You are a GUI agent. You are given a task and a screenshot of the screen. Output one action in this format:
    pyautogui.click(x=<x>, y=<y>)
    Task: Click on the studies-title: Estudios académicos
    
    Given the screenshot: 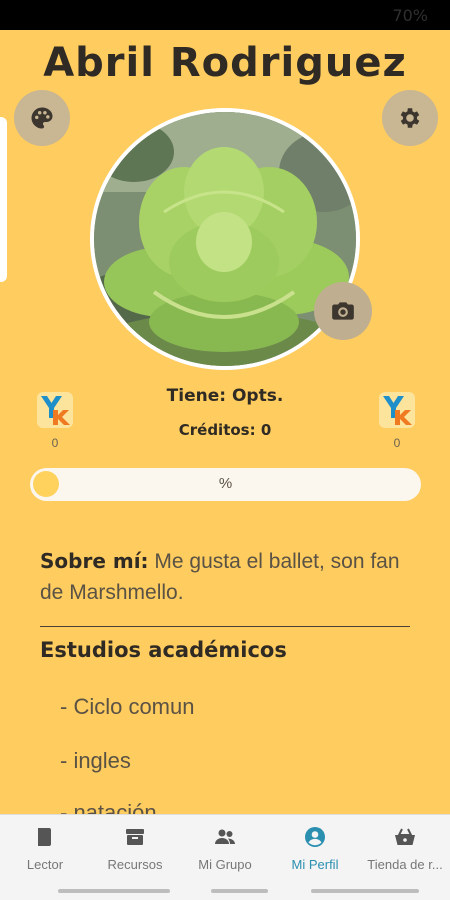 What is the action you would take?
    pyautogui.click(x=163, y=650)
    